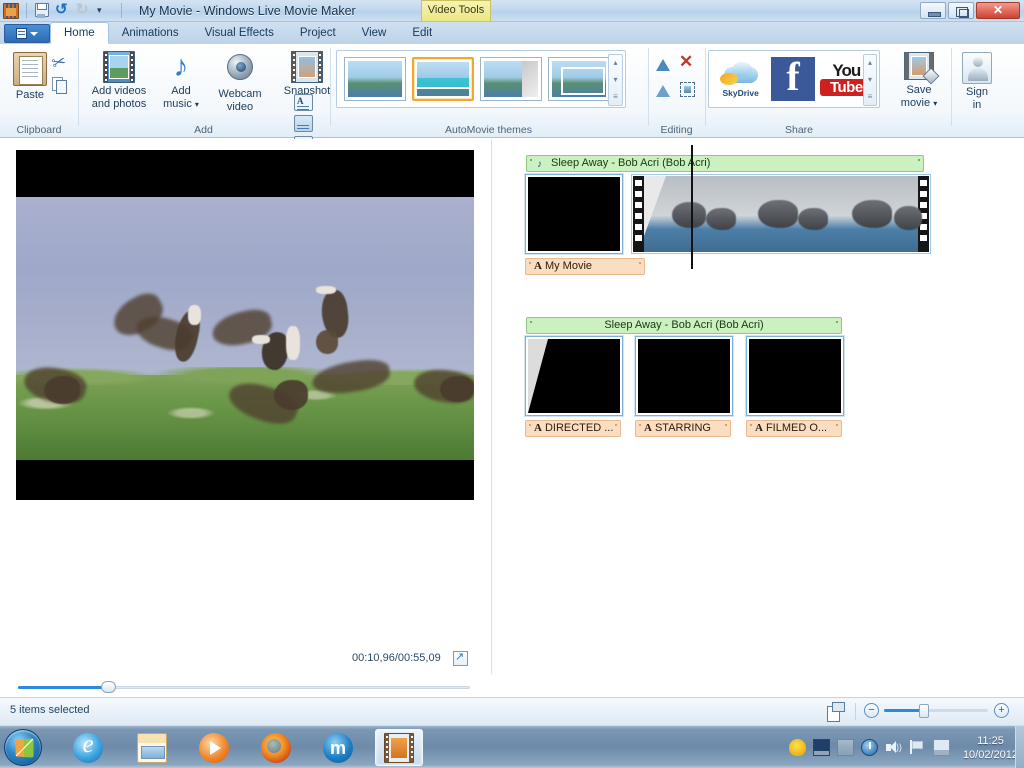 This screenshot has height=768, width=1024. What do you see at coordinates (152, 747) in the screenshot?
I see `taskbar-windows-explorer` at bounding box center [152, 747].